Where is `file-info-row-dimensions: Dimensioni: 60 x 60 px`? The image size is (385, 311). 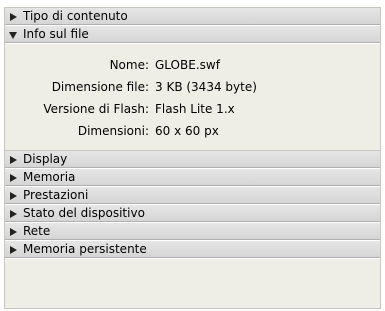
file-info-row-dimensions: Dimensioni: 60 x 60 px is located at coordinates (192, 131).